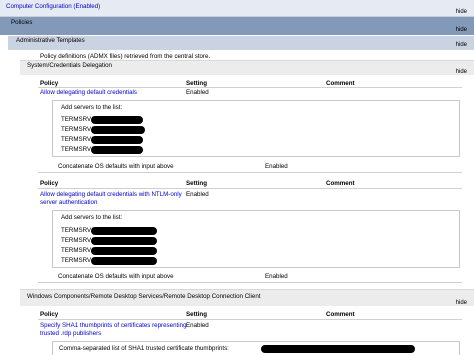 The image size is (474, 355). Describe the element at coordinates (68, 202) in the screenshot. I see `policy2-name-link-line2: server authentication` at that location.